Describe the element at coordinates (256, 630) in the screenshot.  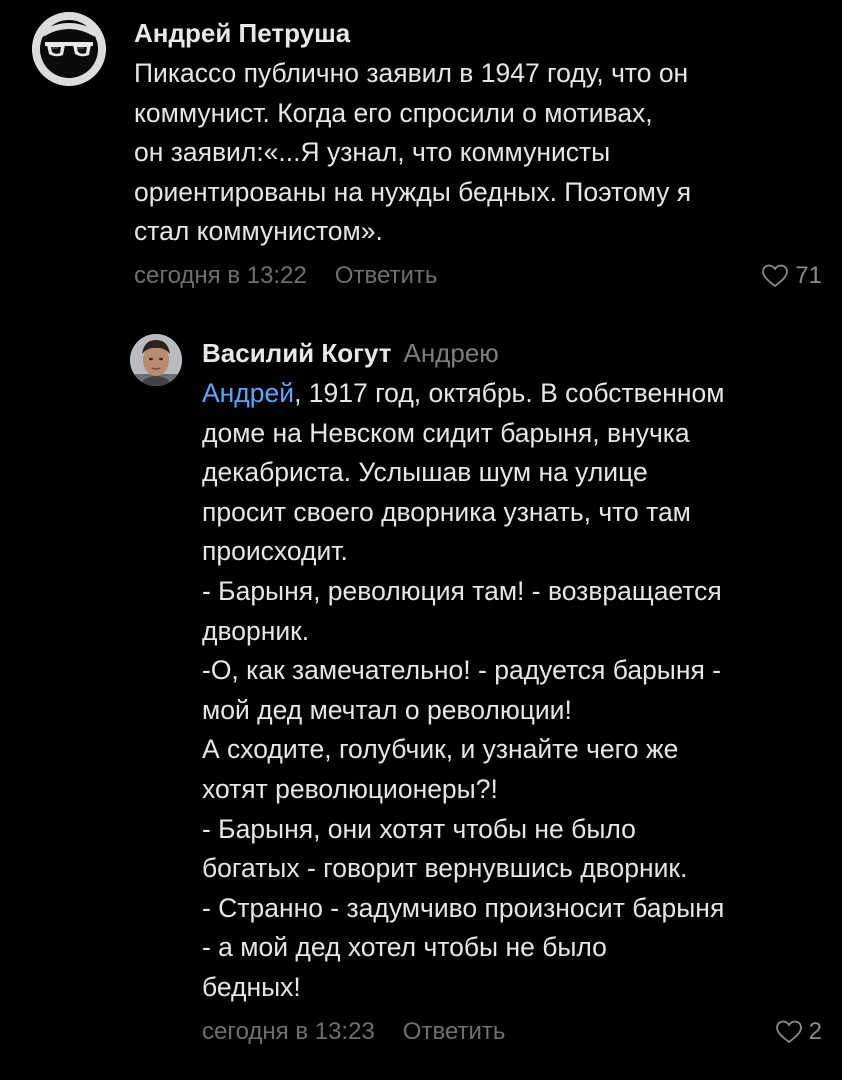
I see `text-line: дворник.` at that location.